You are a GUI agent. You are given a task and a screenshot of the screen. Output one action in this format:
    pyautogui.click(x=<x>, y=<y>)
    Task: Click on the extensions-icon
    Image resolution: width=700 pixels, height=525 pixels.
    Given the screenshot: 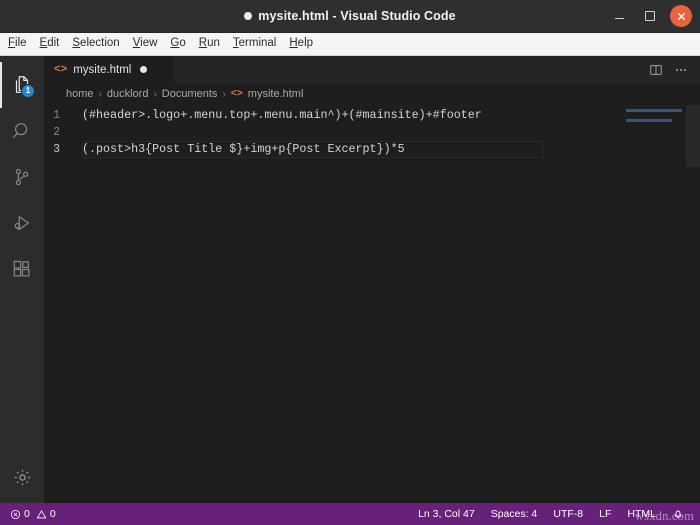 What is the action you would take?
    pyautogui.click(x=21, y=268)
    